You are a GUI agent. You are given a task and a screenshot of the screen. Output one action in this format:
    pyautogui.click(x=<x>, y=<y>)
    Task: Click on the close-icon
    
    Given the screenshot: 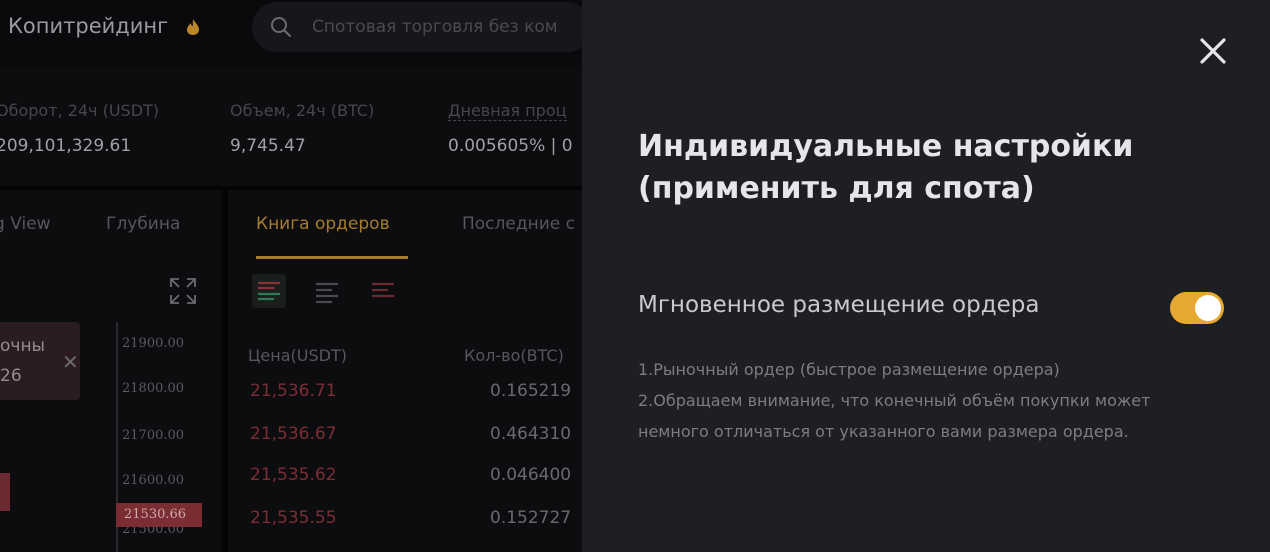 What is the action you would take?
    pyautogui.click(x=1213, y=51)
    